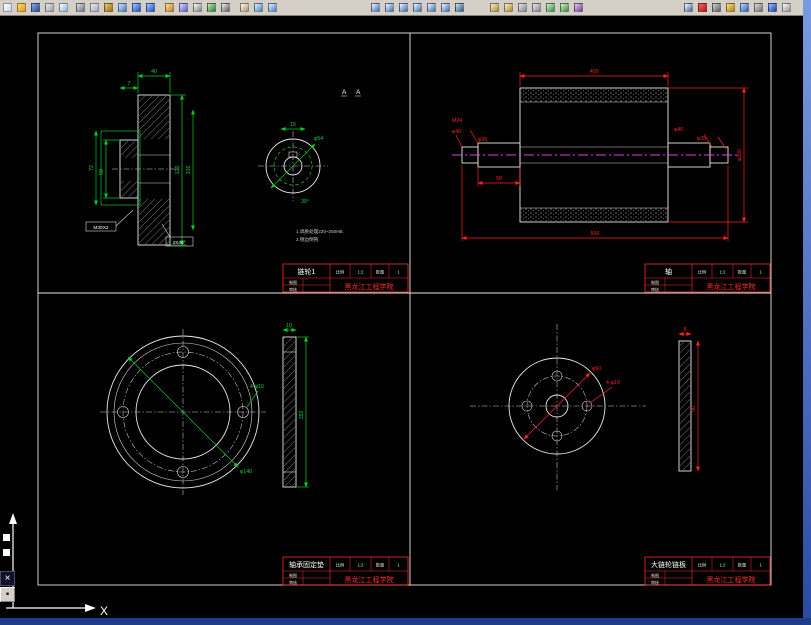  I want to click on dim-text: 500, so click(595, 234).